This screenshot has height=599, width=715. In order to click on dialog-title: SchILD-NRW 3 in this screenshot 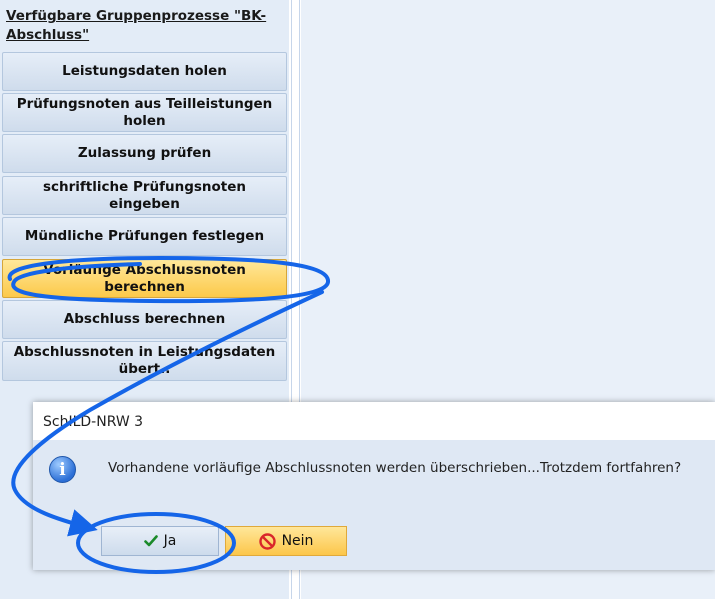, I will do `click(93, 422)`.